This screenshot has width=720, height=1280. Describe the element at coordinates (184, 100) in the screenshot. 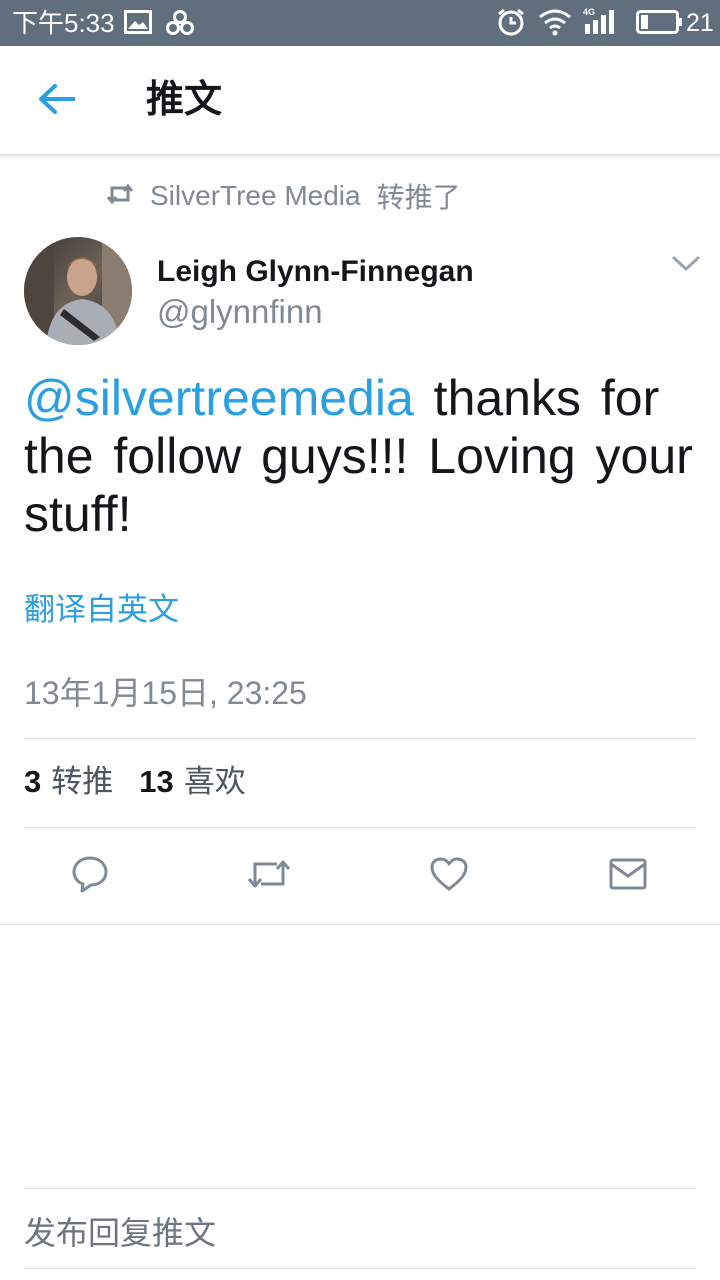

I see `page-title: 推文` at that location.